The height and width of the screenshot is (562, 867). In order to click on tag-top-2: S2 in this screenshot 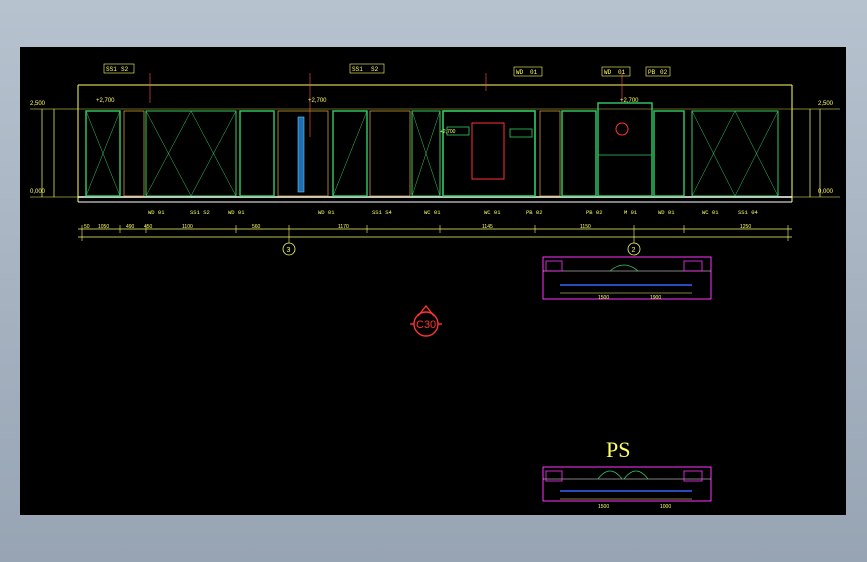, I will do `click(125, 69)`.